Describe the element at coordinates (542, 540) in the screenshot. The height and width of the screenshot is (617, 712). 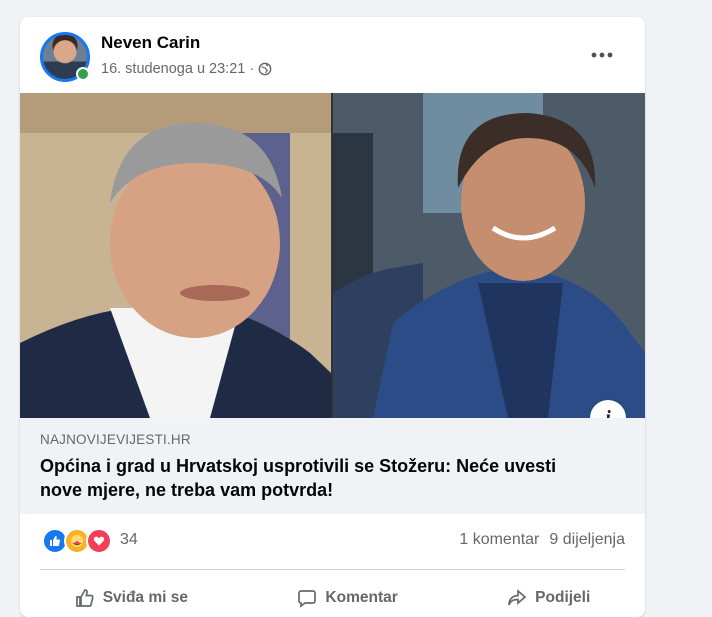
I see `engagement-counts: 1 komentar 9 dijeljenja` at that location.